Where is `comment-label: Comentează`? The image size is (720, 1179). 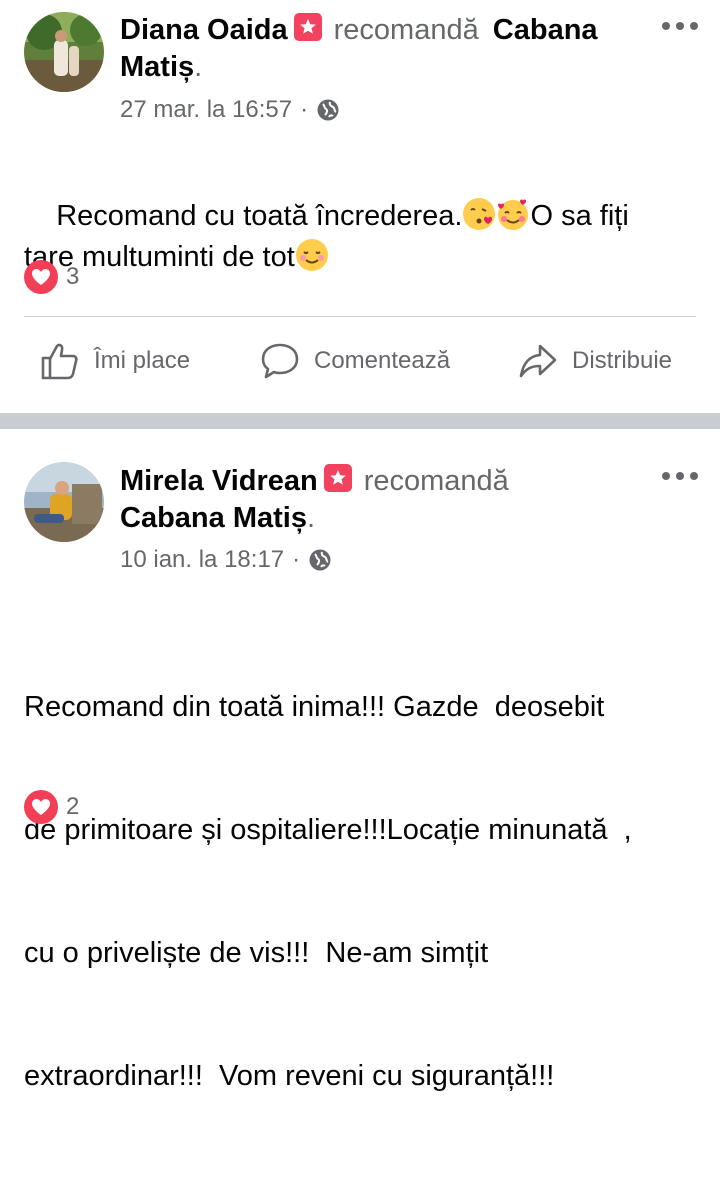 comment-label: Comentează is located at coordinates (382, 360).